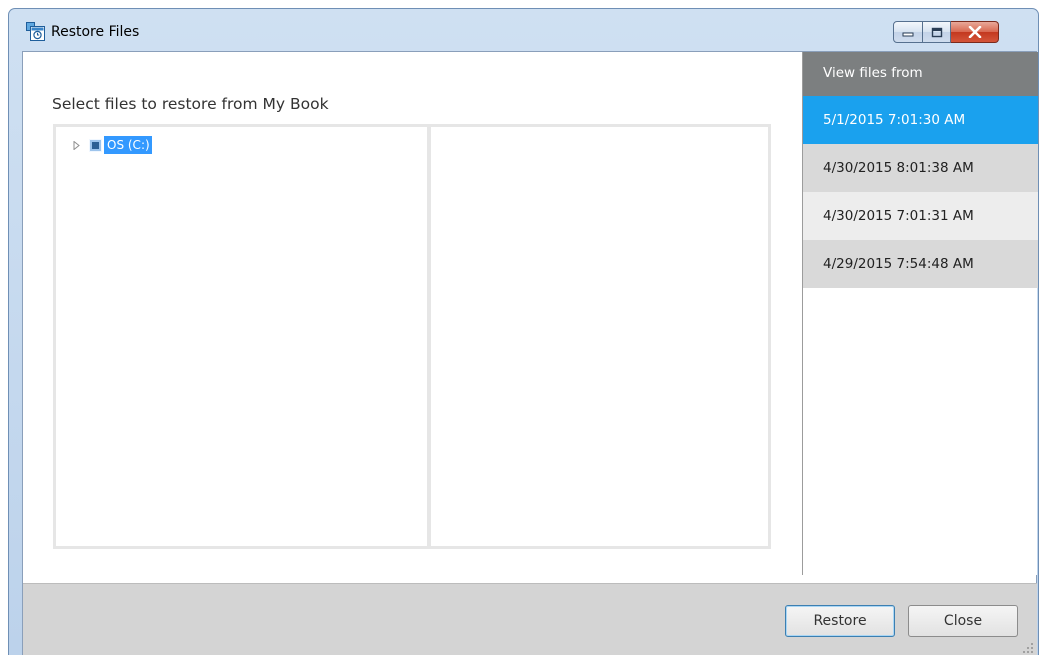 This screenshot has height=655, width=1047. What do you see at coordinates (840, 621) in the screenshot?
I see `restore-button: Restore` at bounding box center [840, 621].